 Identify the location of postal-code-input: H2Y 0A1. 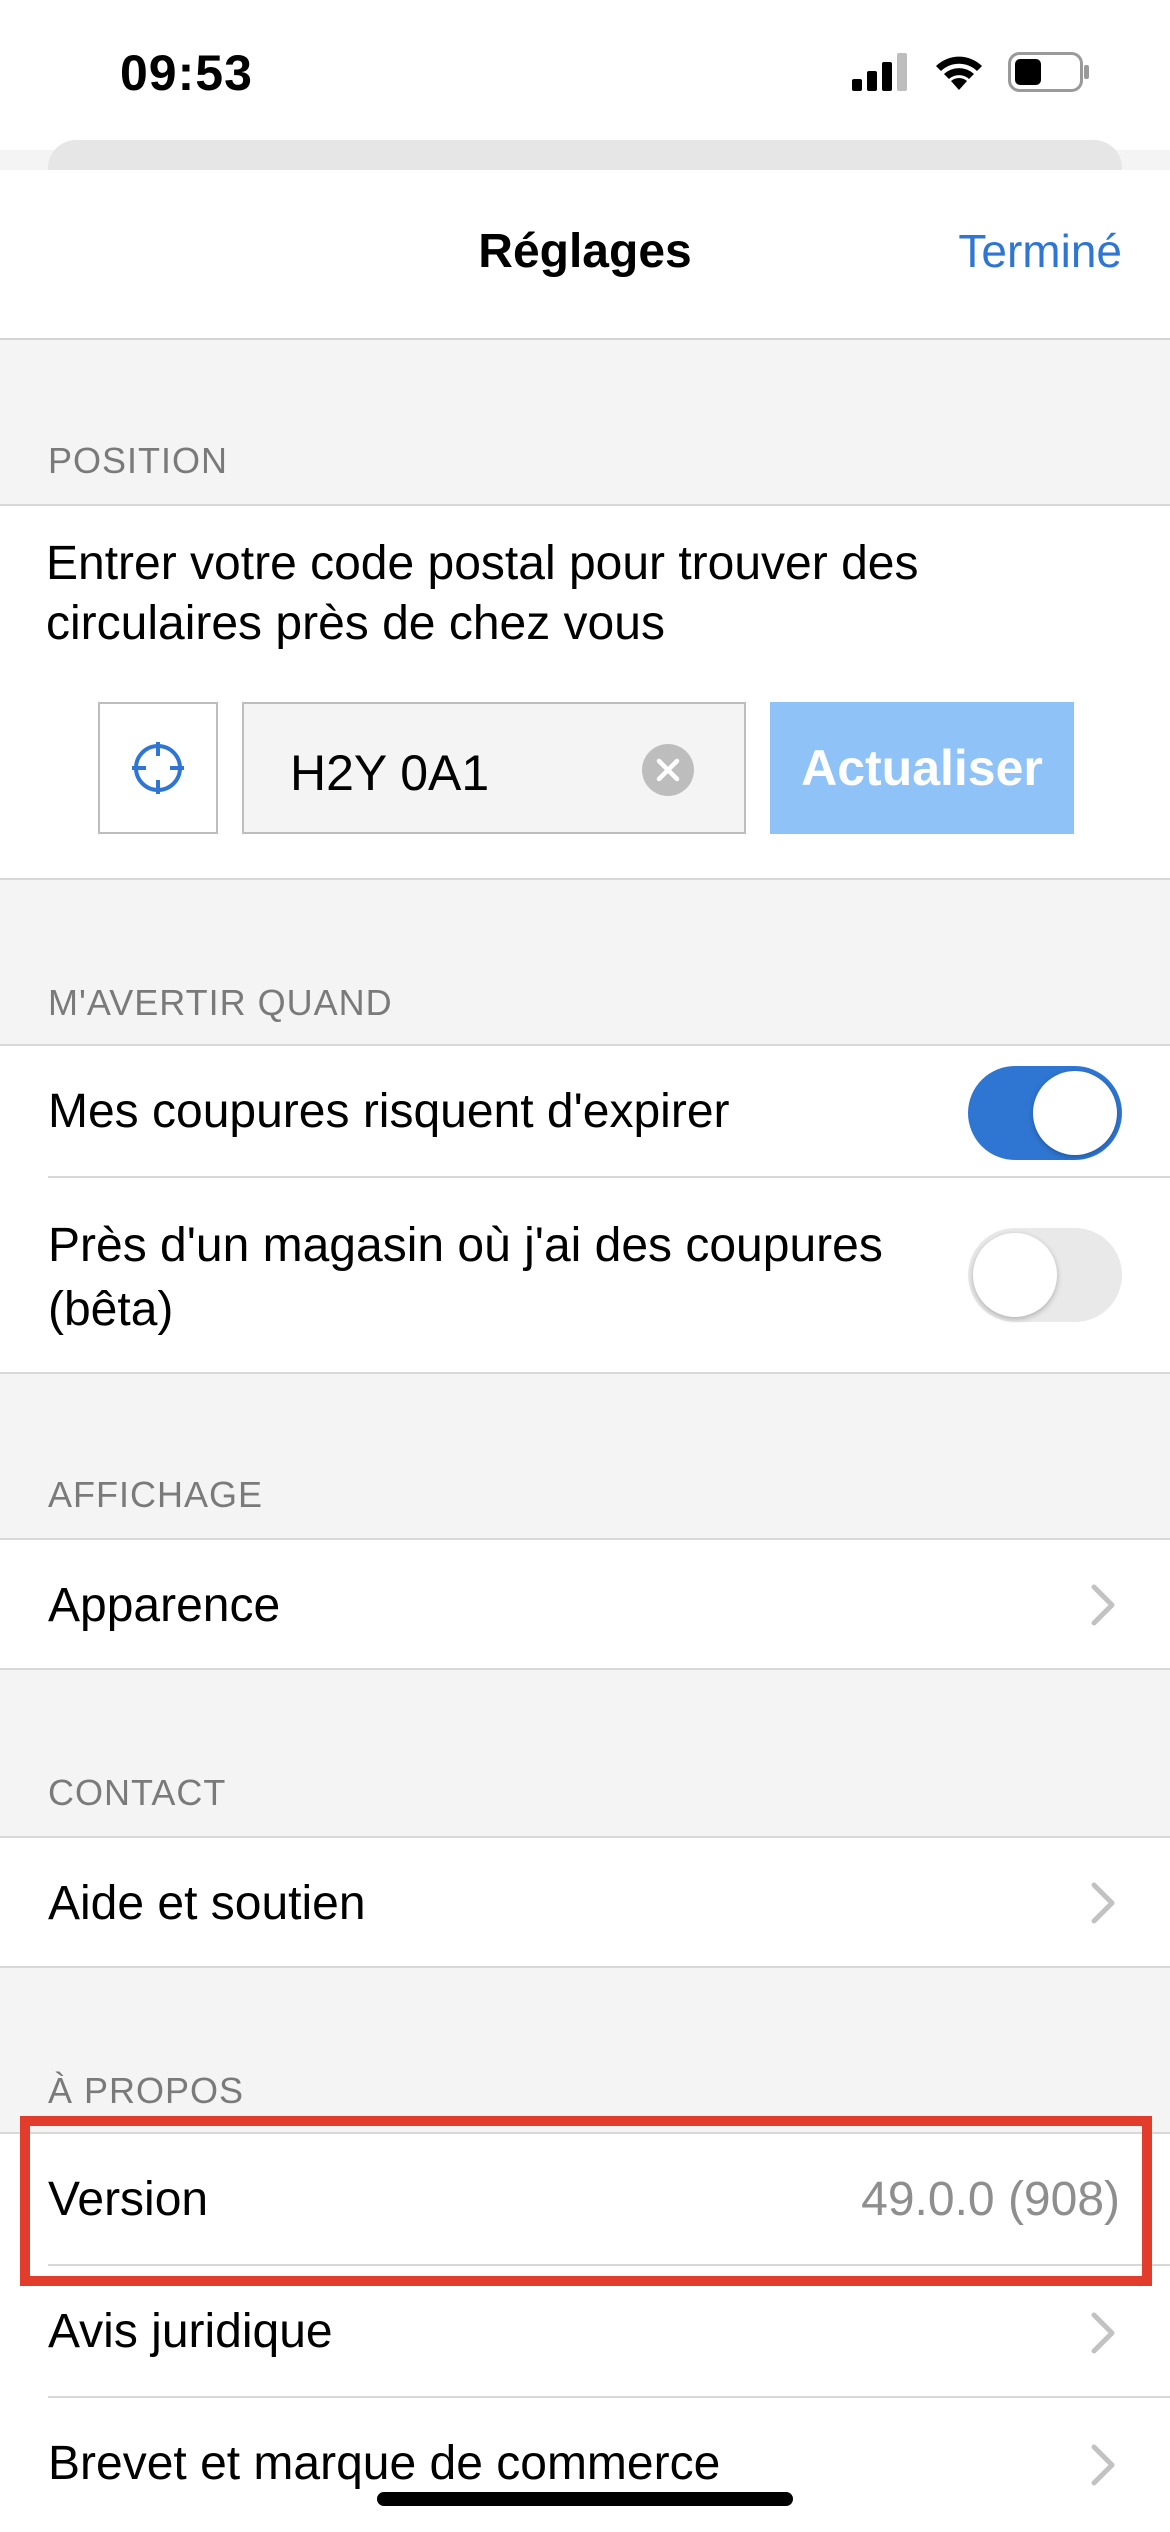
(470, 773).